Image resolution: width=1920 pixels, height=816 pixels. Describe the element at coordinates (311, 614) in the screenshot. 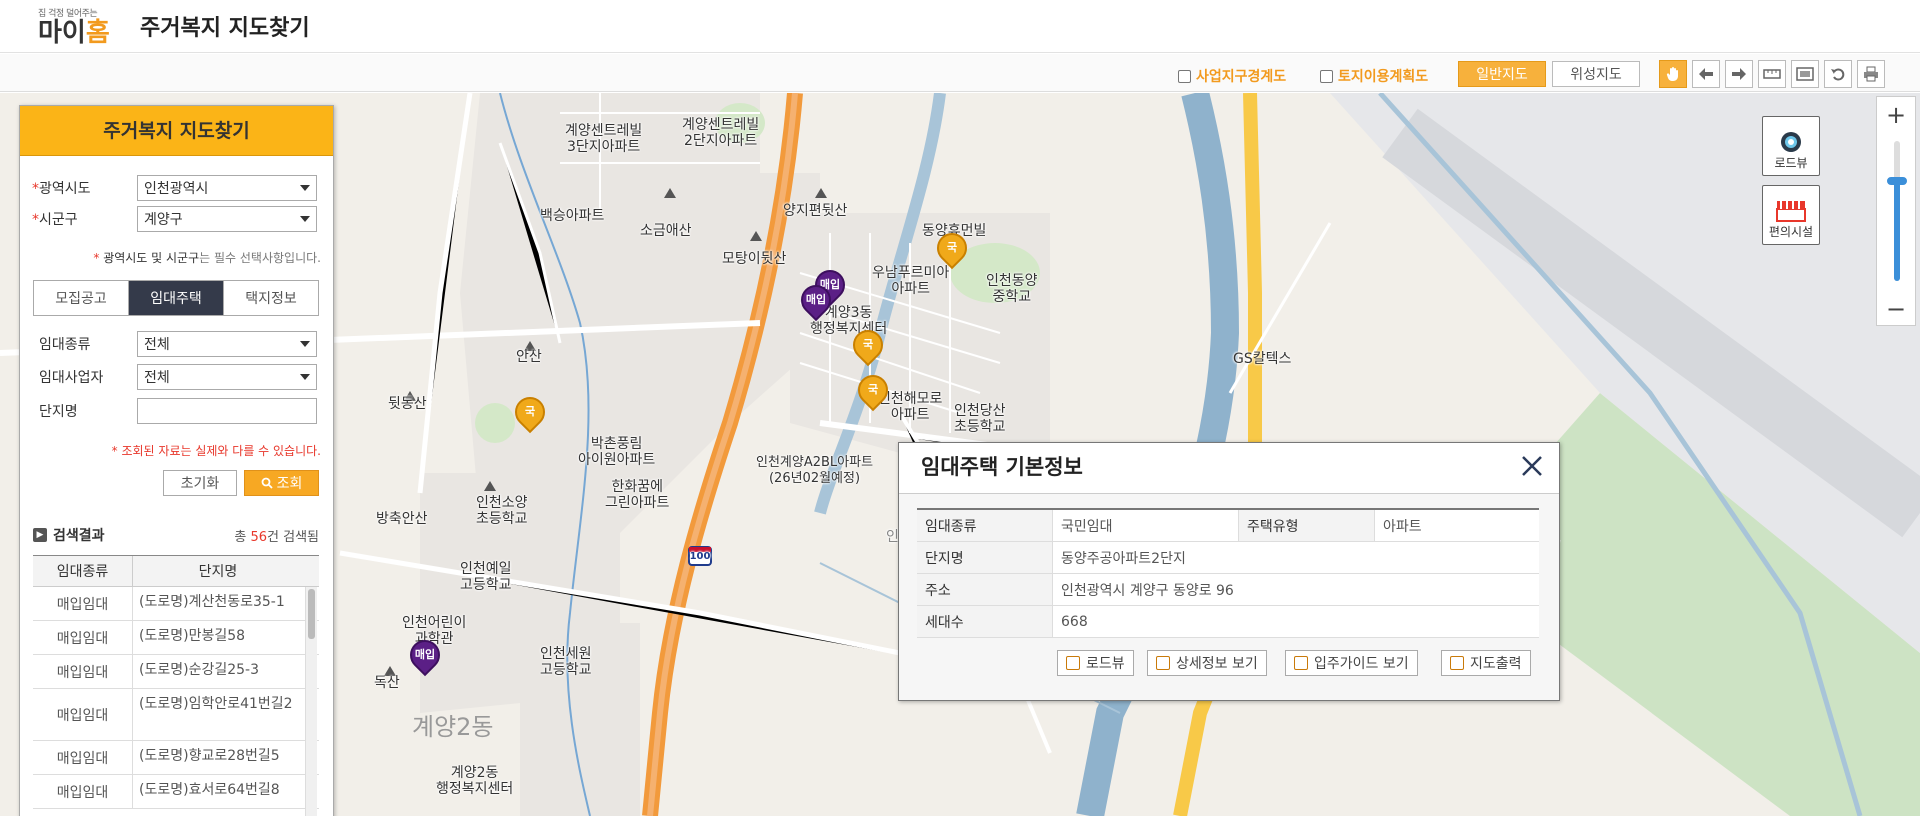

I see `scrollbar-thumb` at that location.